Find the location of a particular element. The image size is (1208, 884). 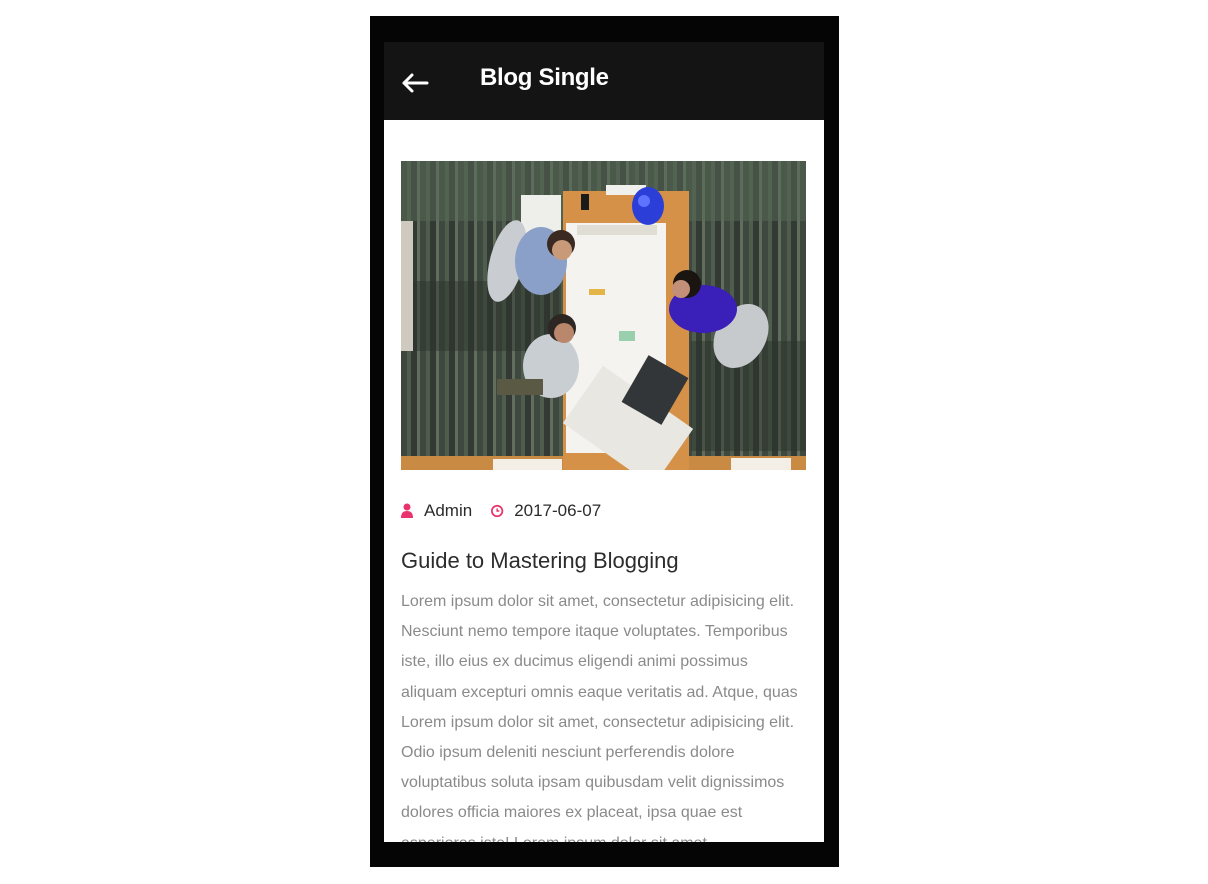

post-author: Admin is located at coordinates (448, 511).